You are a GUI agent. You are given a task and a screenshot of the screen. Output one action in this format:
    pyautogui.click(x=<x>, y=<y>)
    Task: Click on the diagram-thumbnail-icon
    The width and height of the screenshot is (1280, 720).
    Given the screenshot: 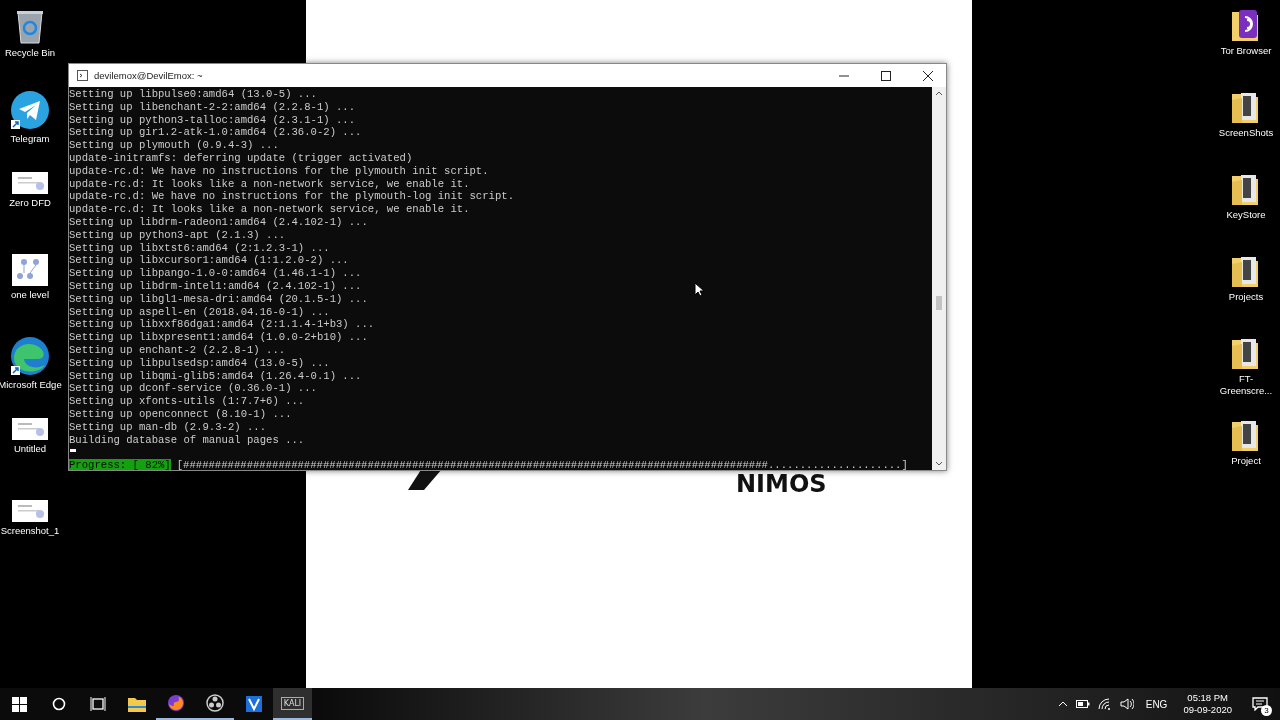 What is the action you would take?
    pyautogui.click(x=30, y=270)
    